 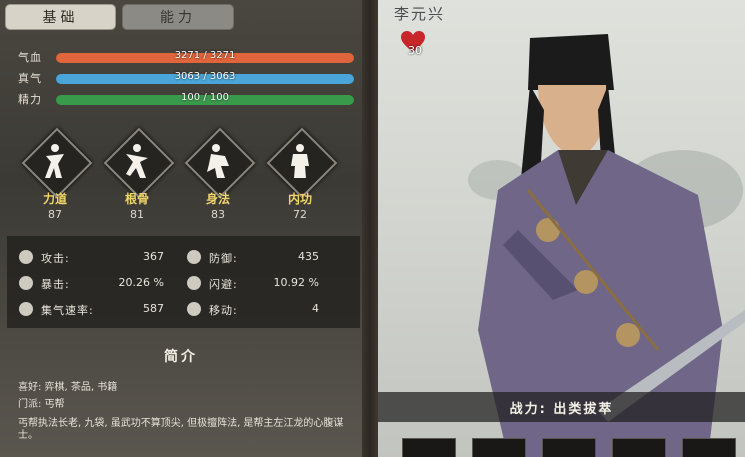 I want to click on attr-internal: 内功 72, so click(x=301, y=174).